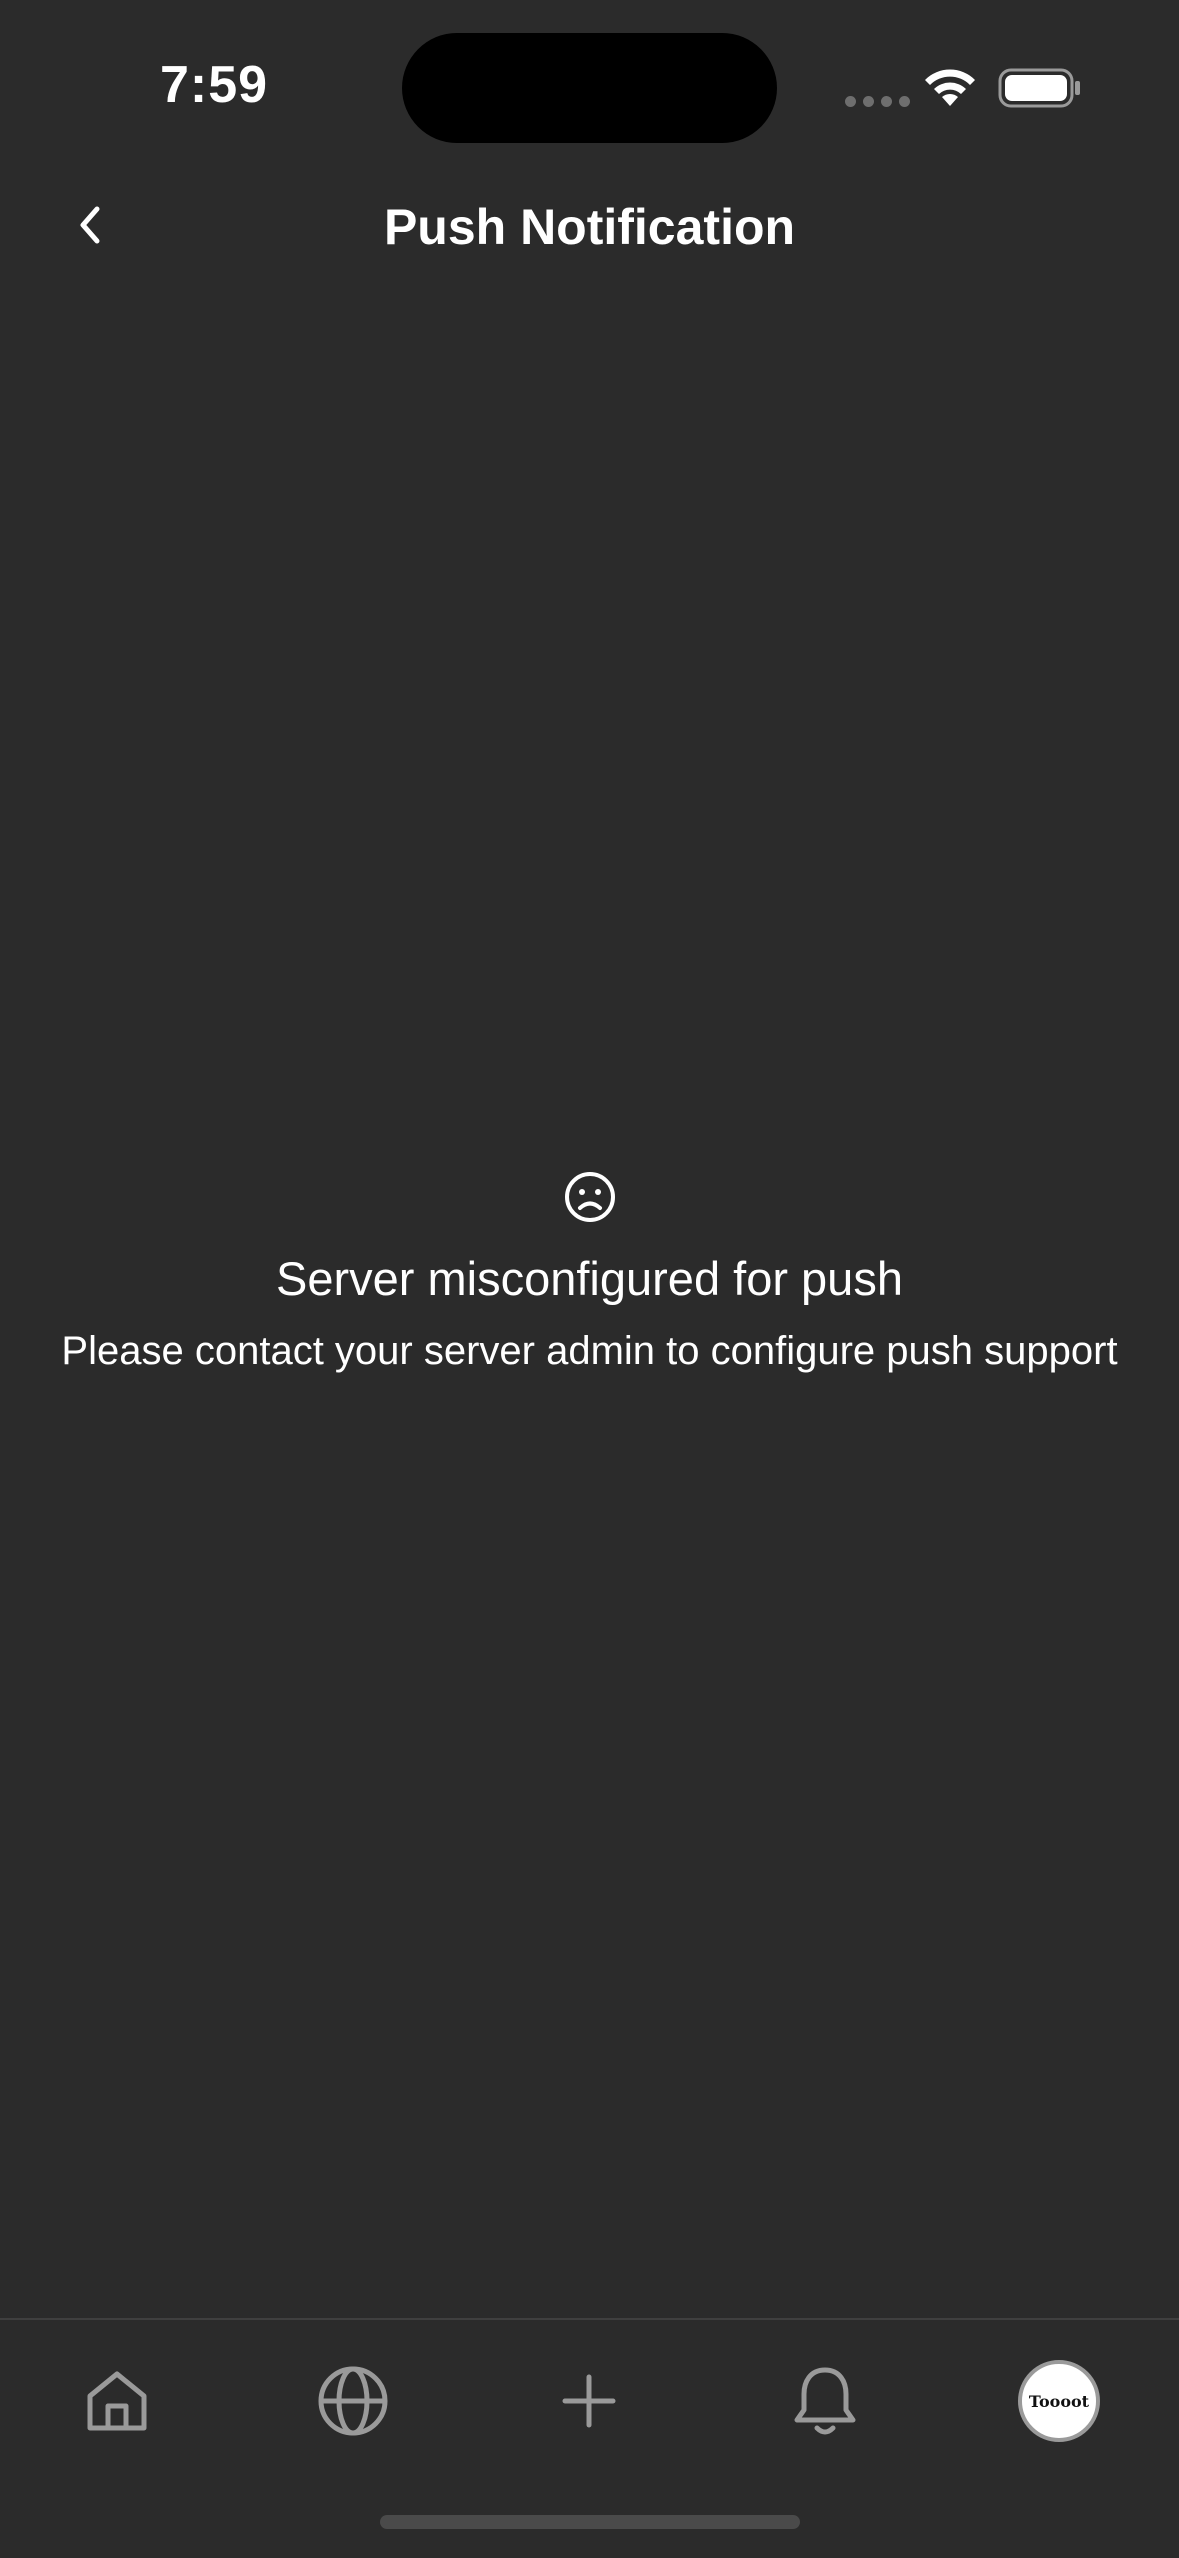 The height and width of the screenshot is (2558, 1179). I want to click on empty-state-title: Server misconfigured for push, so click(589, 1278).